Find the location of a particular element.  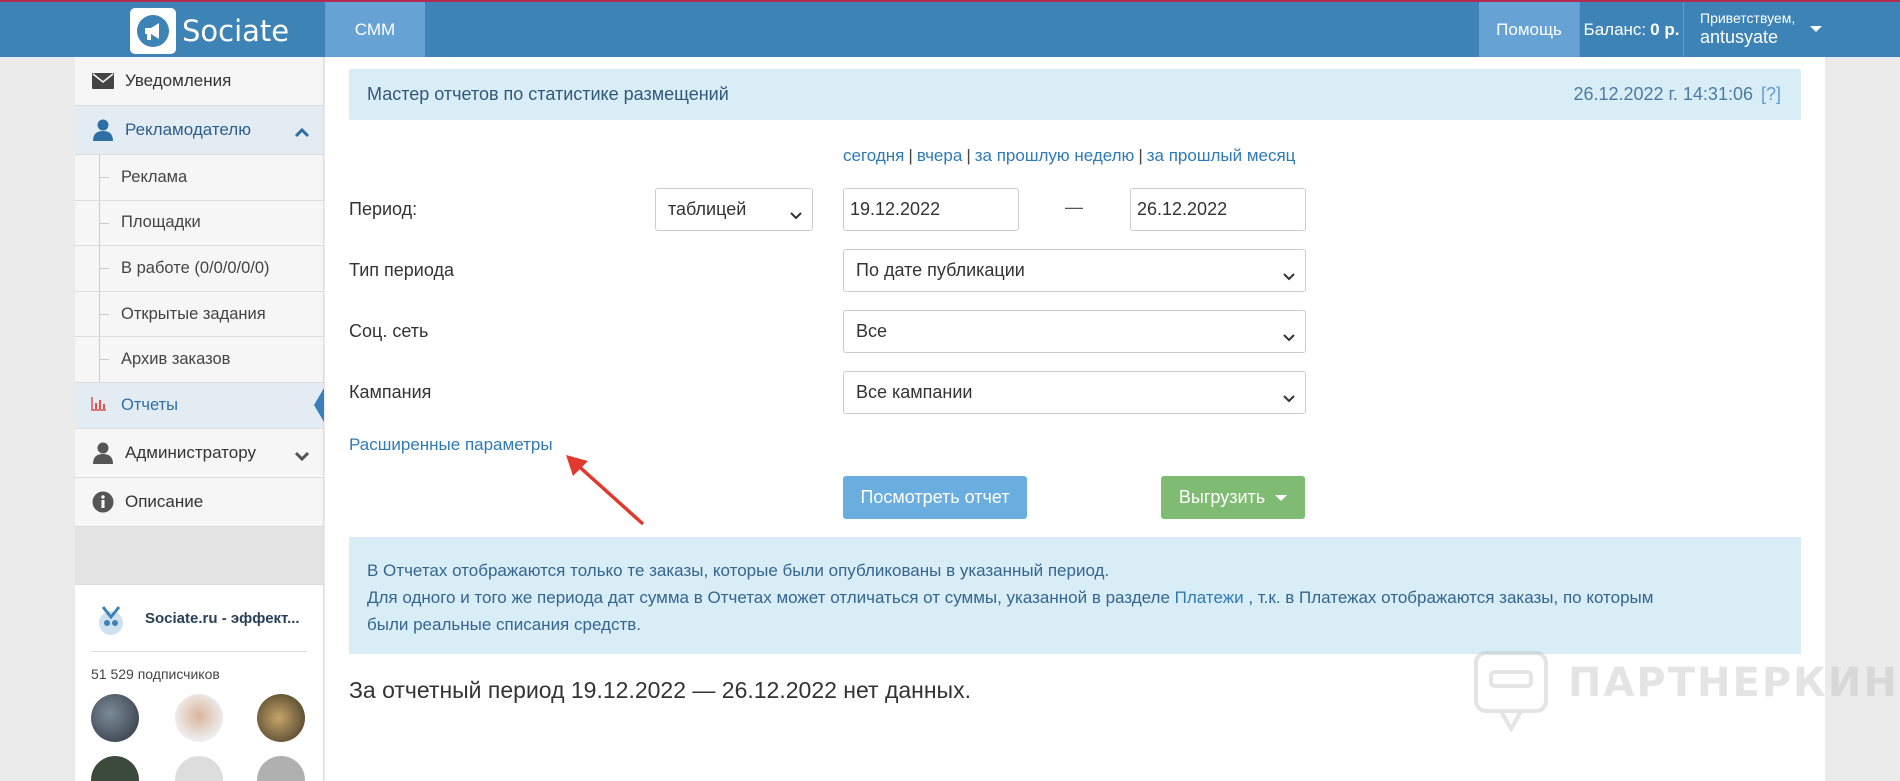

balance-value: 0 р. is located at coordinates (1665, 29).